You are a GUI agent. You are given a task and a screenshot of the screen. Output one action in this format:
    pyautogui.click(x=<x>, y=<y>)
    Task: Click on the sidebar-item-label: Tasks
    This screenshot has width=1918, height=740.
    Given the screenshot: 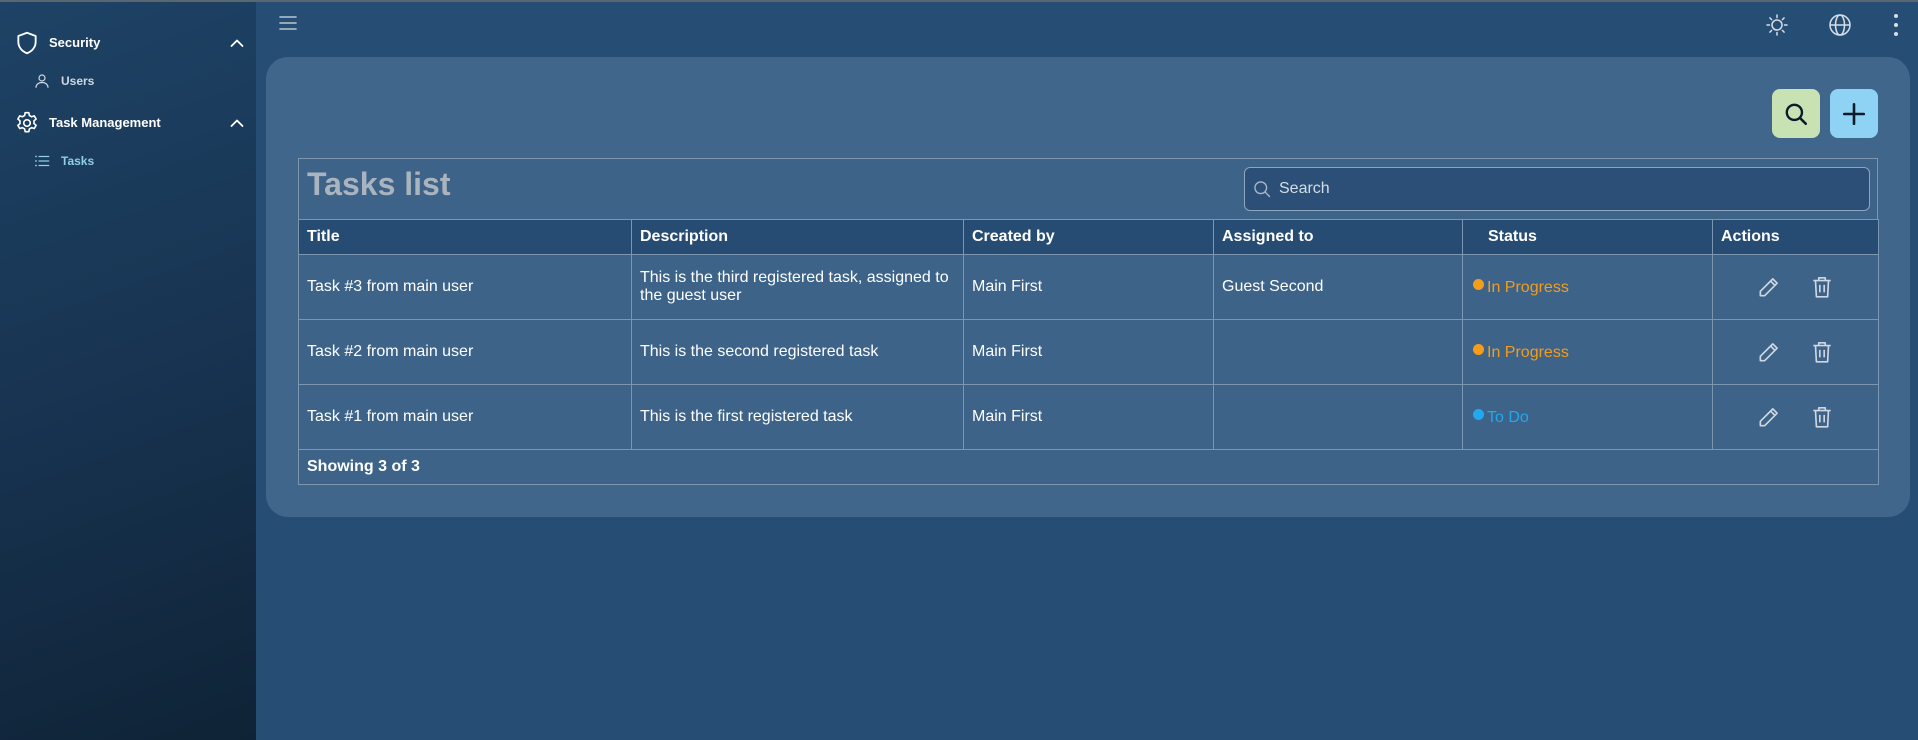 What is the action you would take?
    pyautogui.click(x=78, y=161)
    